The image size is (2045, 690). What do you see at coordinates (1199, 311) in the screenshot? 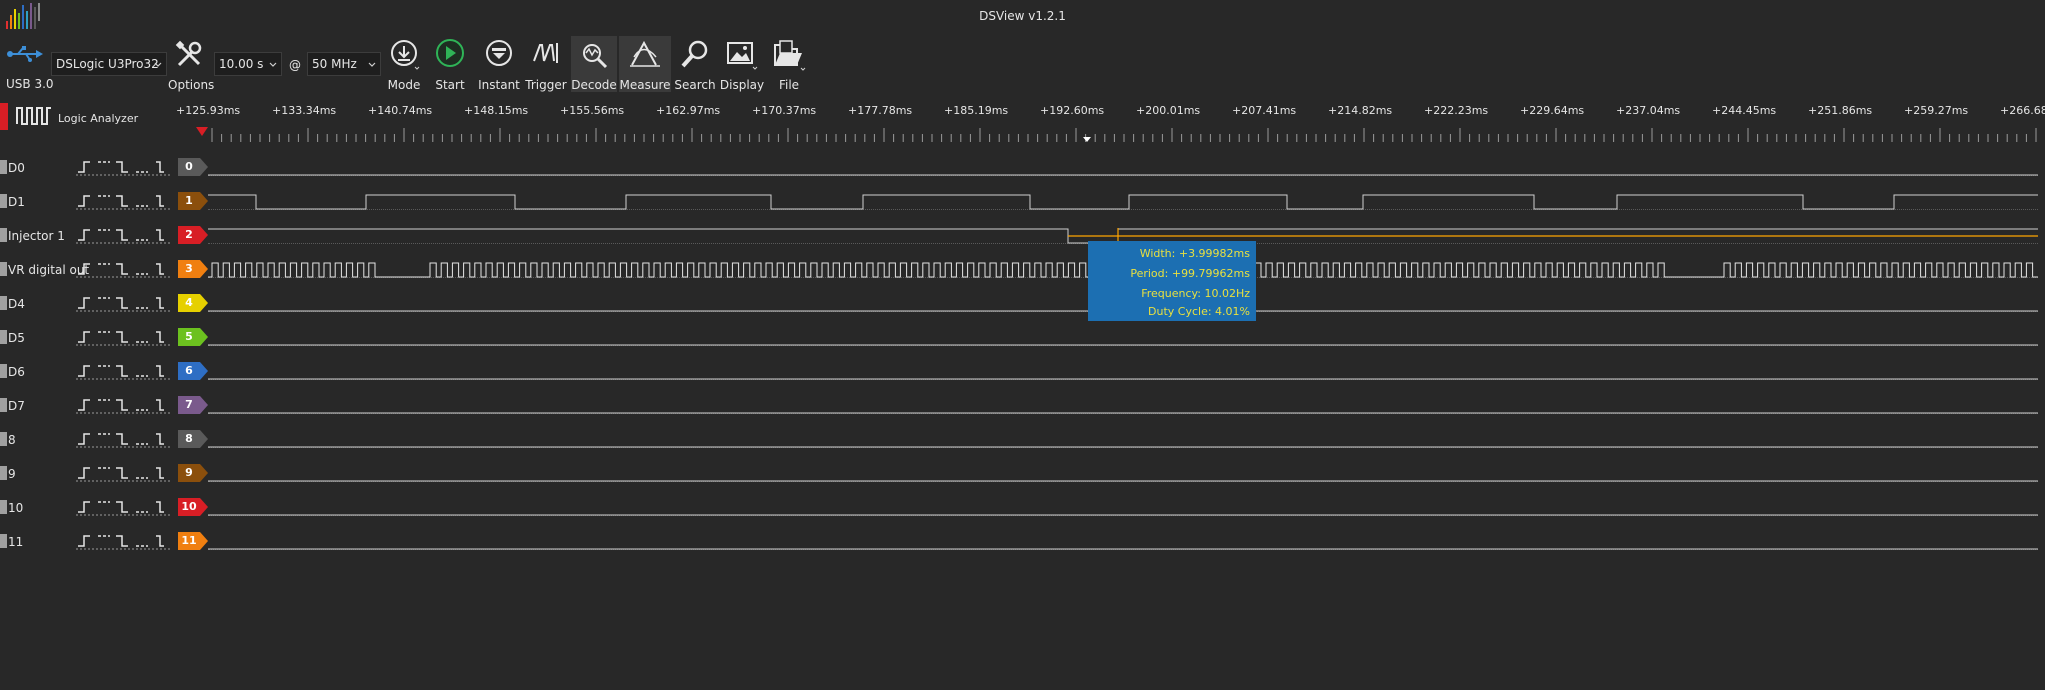
I see `measure-duty: Duty Cycle: 4.01%` at bounding box center [1199, 311].